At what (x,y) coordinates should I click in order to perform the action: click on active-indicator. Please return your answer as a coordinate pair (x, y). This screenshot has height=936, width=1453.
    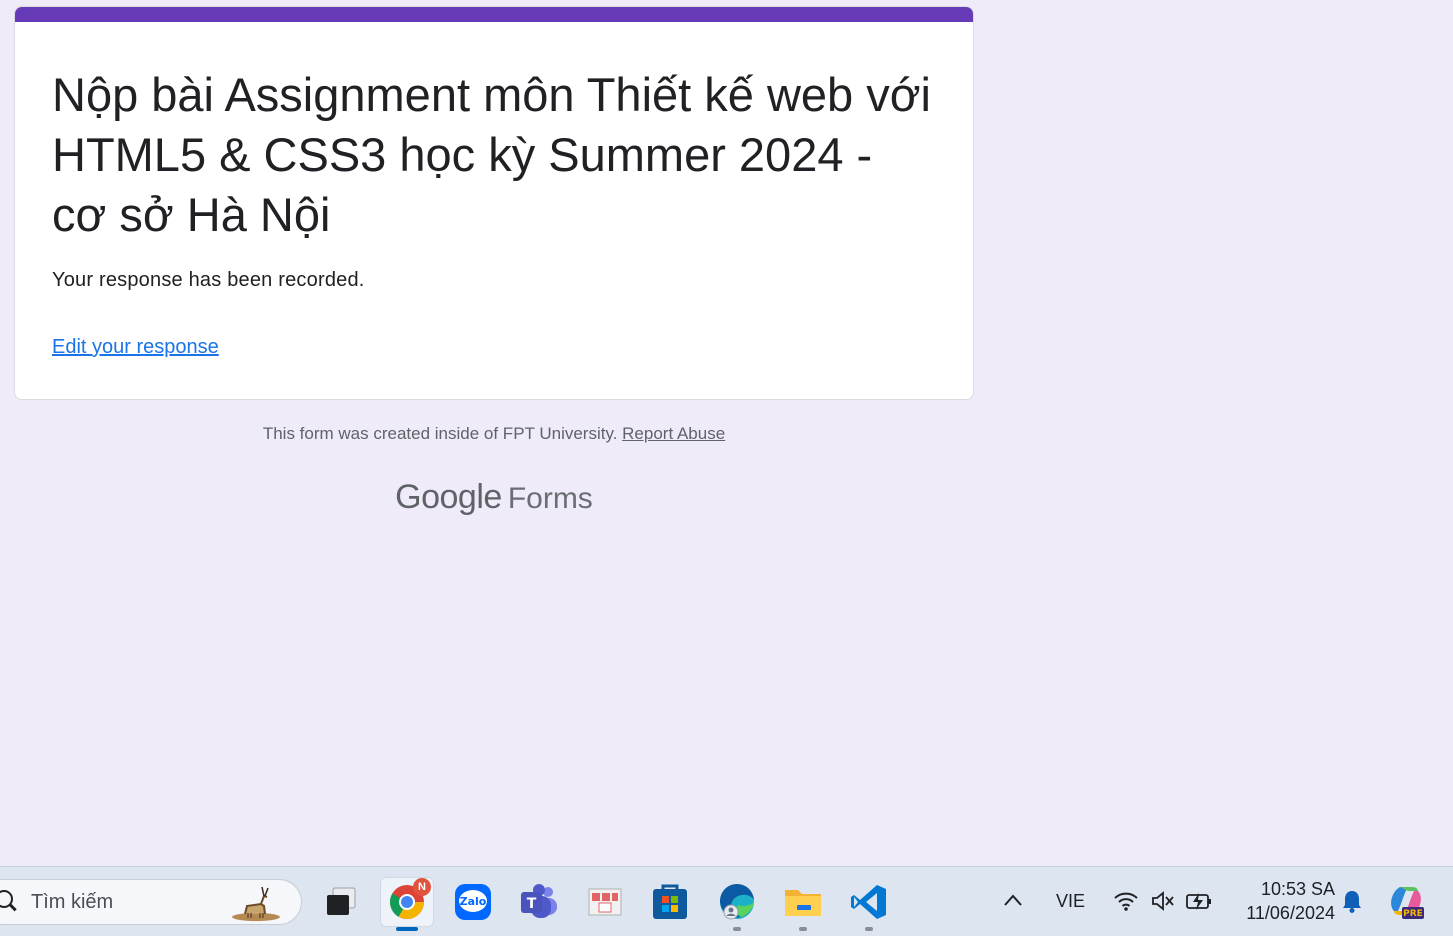
    Looking at the image, I should click on (407, 929).